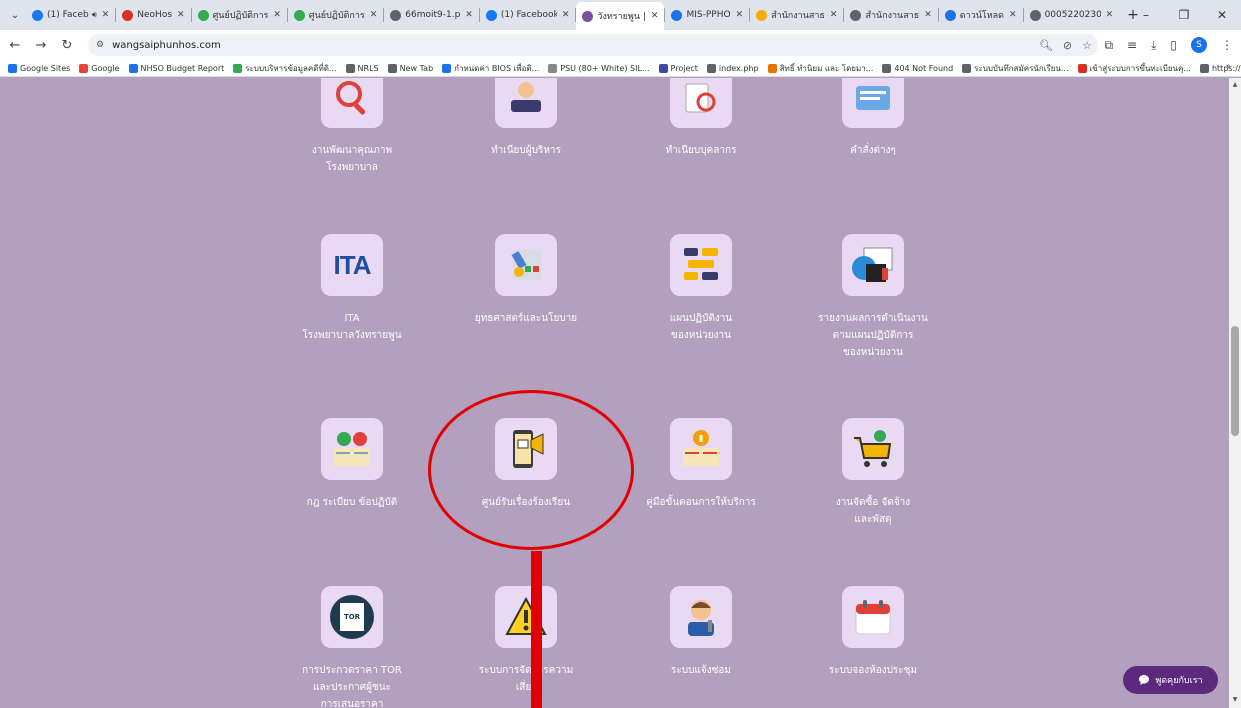 Image resolution: width=1241 pixels, height=708 pixels. Describe the element at coordinates (1146, 15) in the screenshot. I see `minimize-button: –` at that location.